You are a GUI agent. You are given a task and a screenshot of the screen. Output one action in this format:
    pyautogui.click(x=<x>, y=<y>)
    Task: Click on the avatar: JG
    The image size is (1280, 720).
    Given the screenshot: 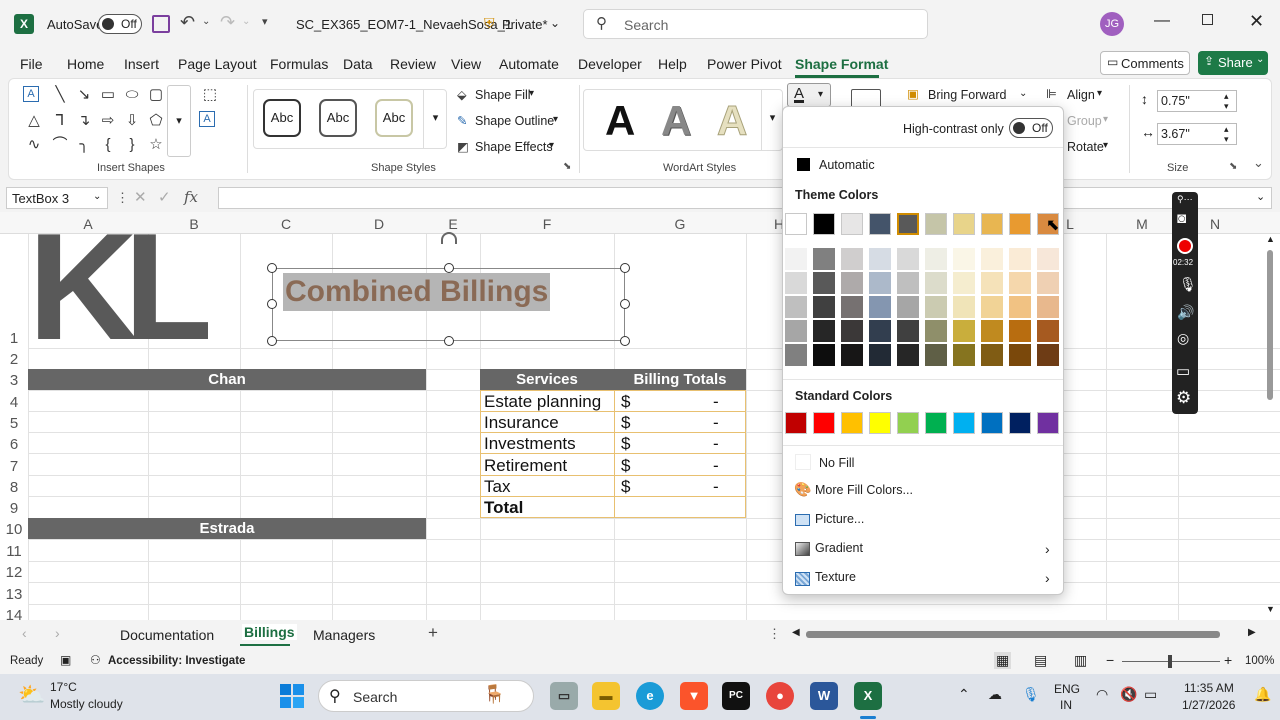 What is the action you would take?
    pyautogui.click(x=1112, y=24)
    